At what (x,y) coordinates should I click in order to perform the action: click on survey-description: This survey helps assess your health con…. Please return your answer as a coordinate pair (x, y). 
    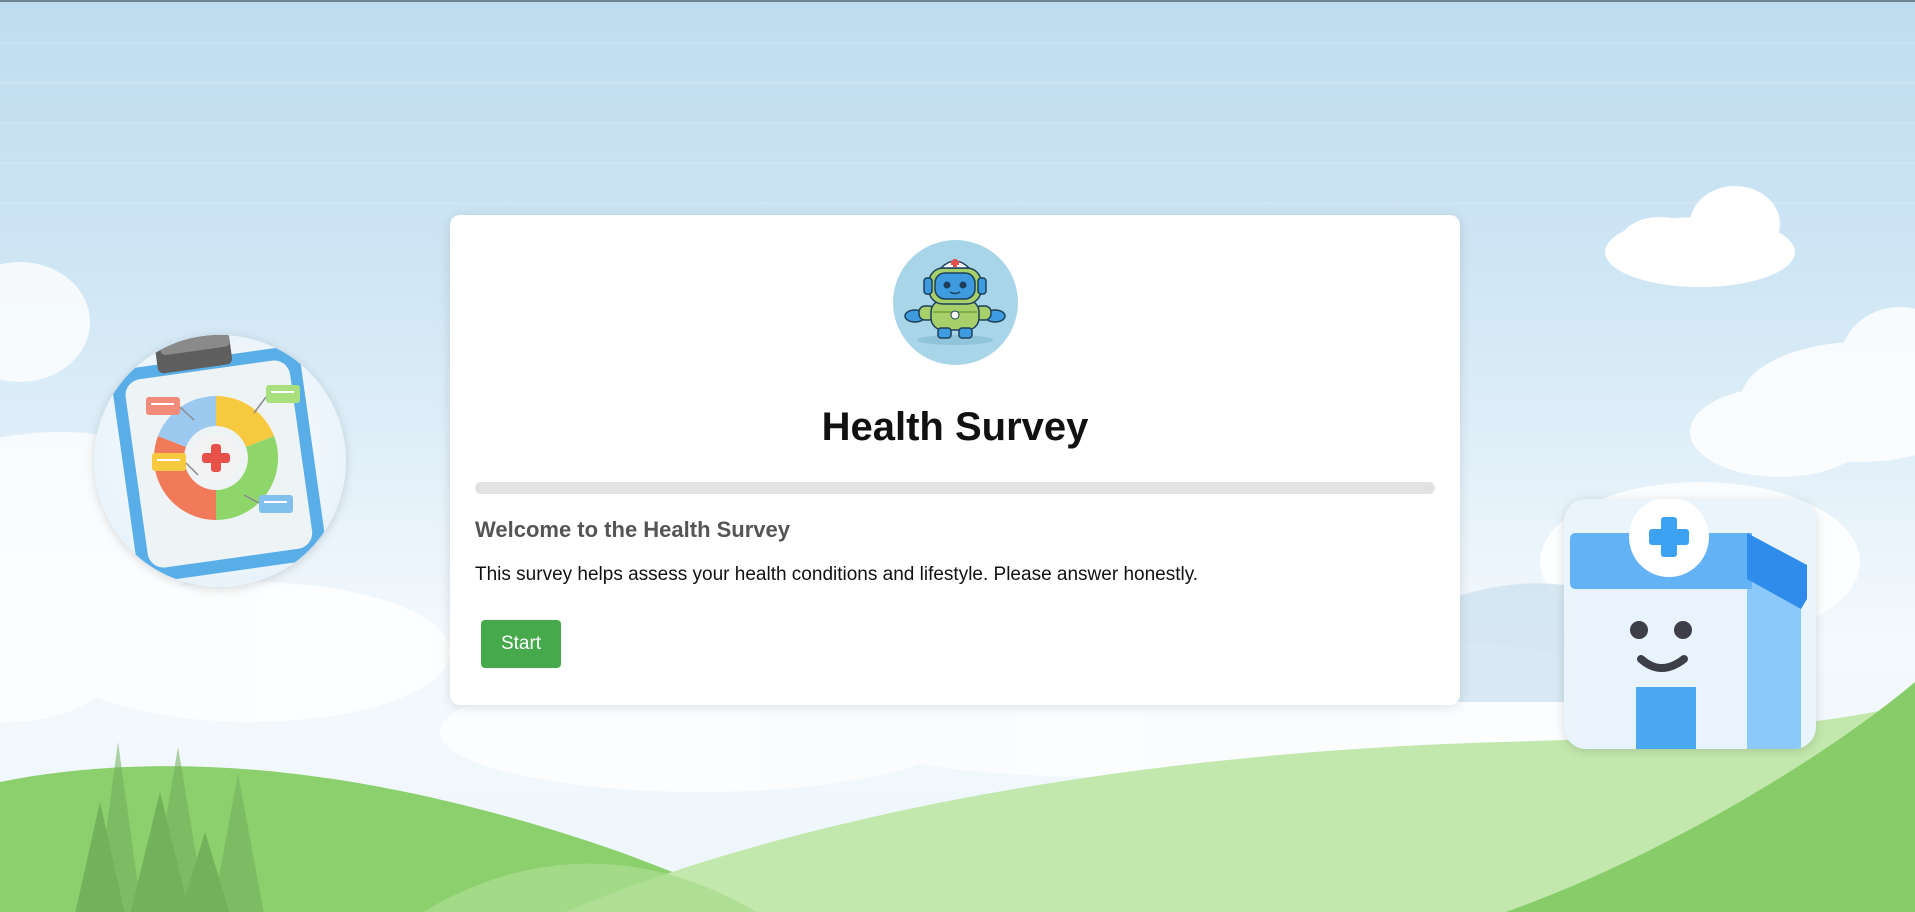
    Looking at the image, I should click on (837, 574).